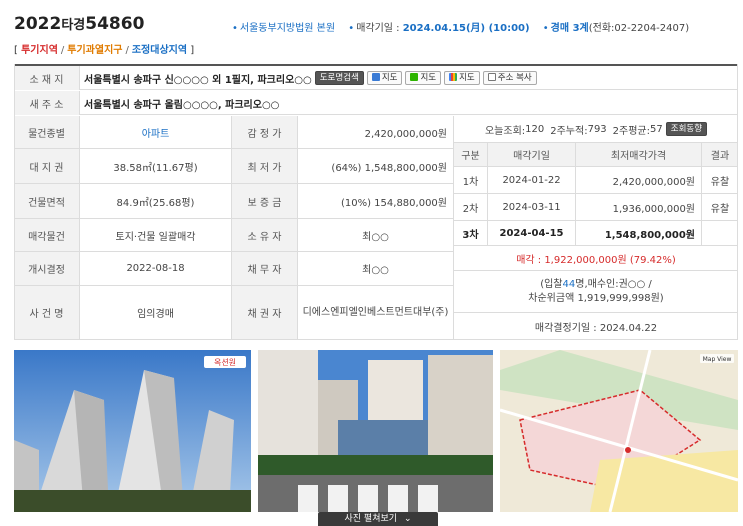 The image size is (743, 526). What do you see at coordinates (639, 155) in the screenshot?
I see `rounds-header-price: 최저매각가격` at bounding box center [639, 155].